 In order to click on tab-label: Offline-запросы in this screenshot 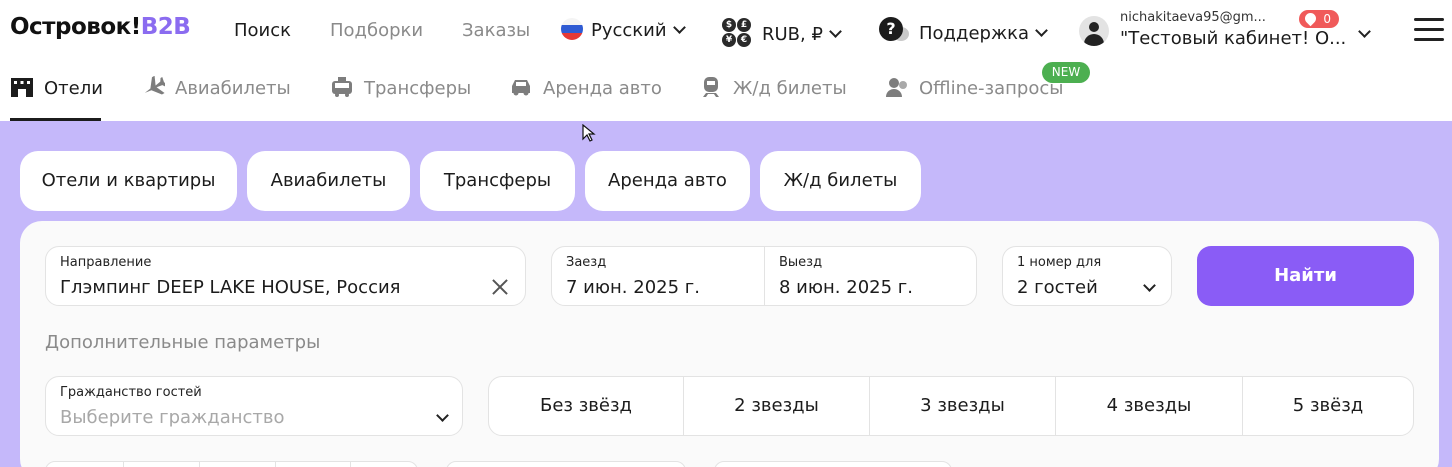, I will do `click(991, 88)`.